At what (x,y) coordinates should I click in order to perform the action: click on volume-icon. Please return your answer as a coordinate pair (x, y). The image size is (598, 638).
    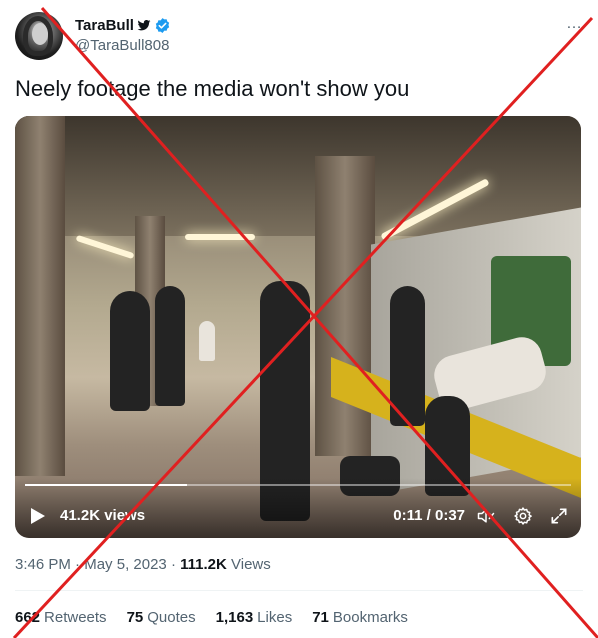
    Looking at the image, I should click on (486, 516).